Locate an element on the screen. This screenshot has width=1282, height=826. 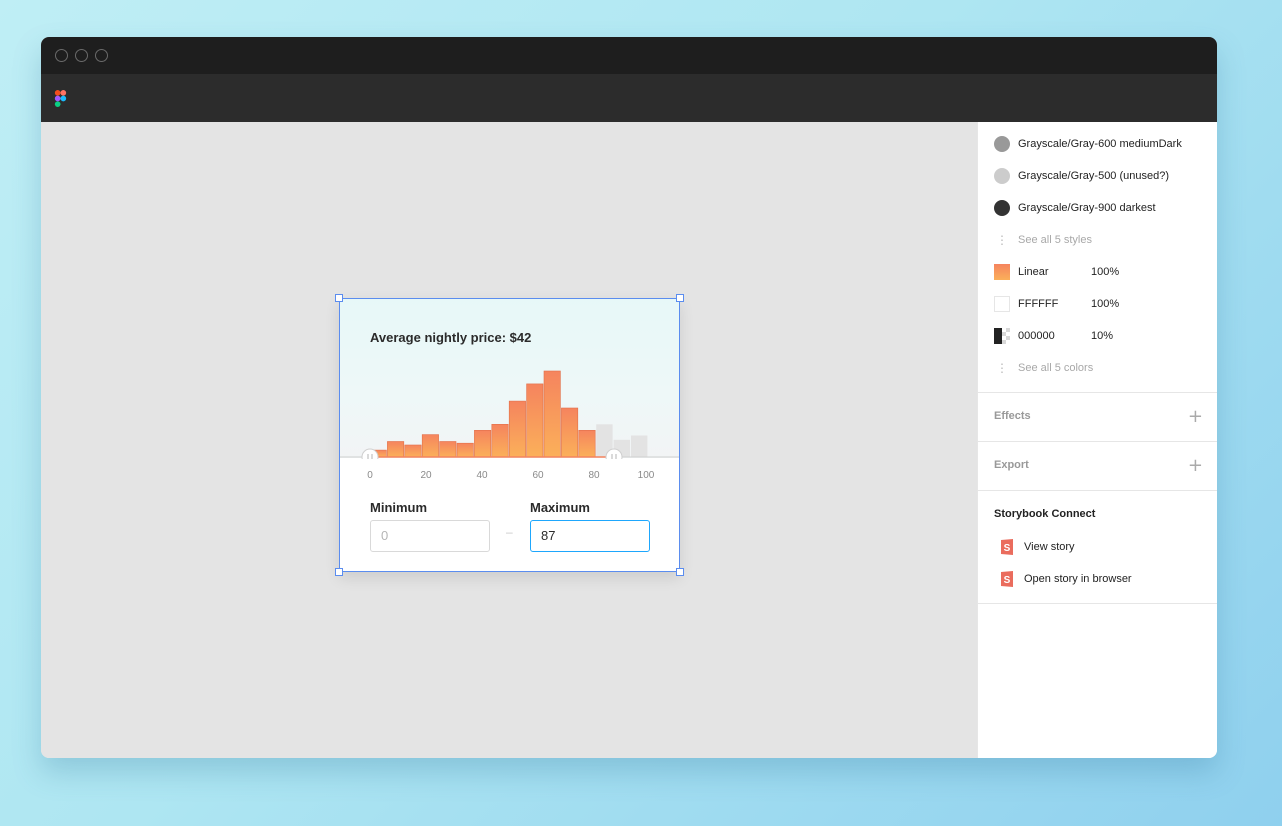
fill-opacity: 10% is located at coordinates (1102, 336).